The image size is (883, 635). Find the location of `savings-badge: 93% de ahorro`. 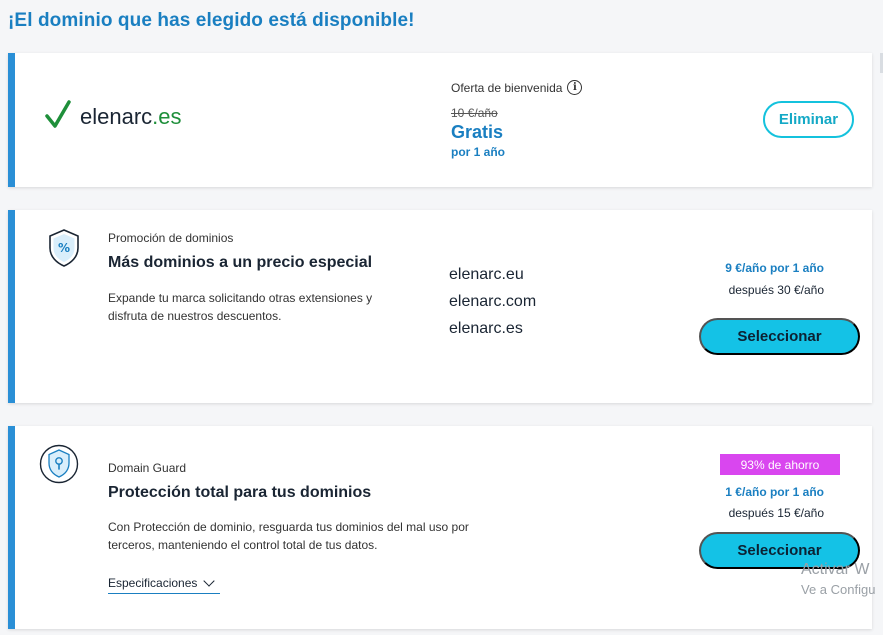

savings-badge: 93% de ahorro is located at coordinates (780, 464).